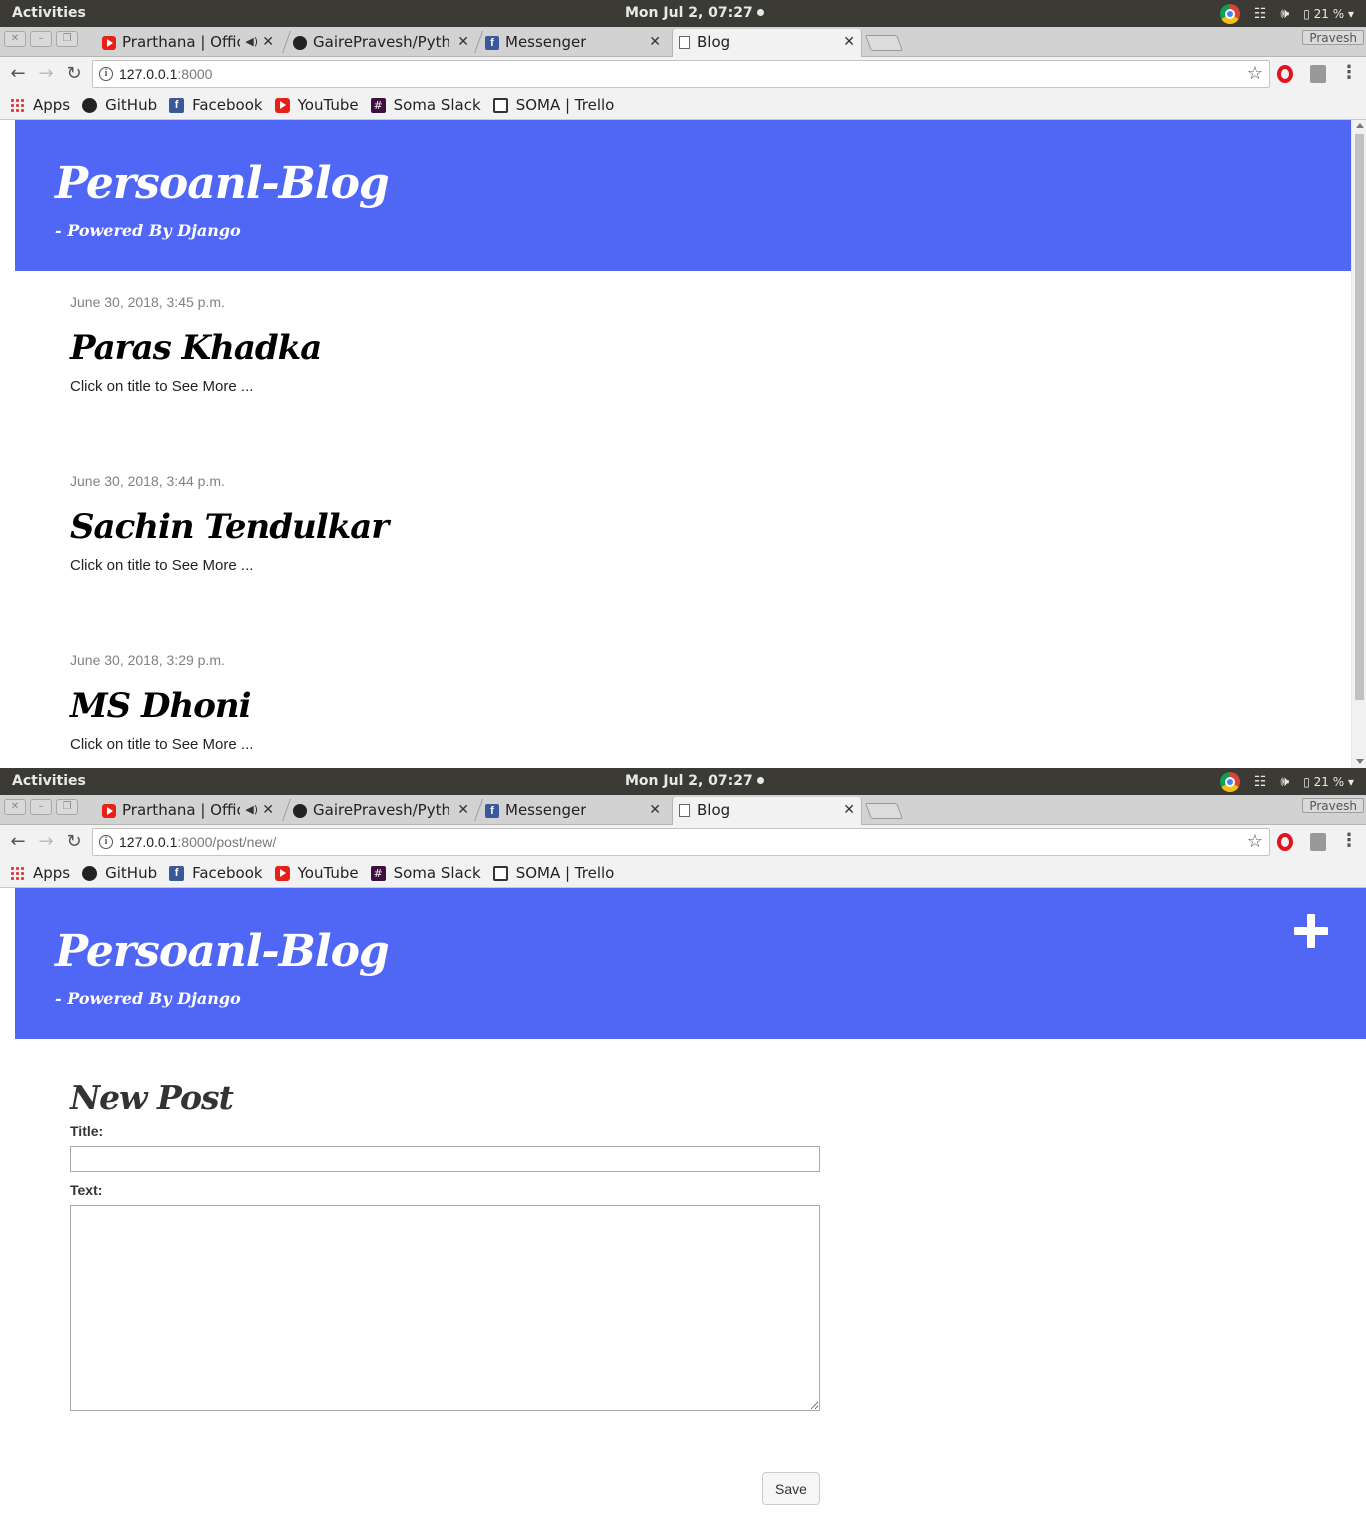 This screenshot has height=1536, width=1366. I want to click on scrollbar-thumb, so click(1359, 417).